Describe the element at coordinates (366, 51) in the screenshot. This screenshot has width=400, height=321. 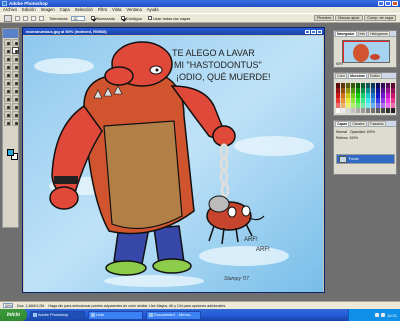
I see `navigator-thumbnail` at that location.